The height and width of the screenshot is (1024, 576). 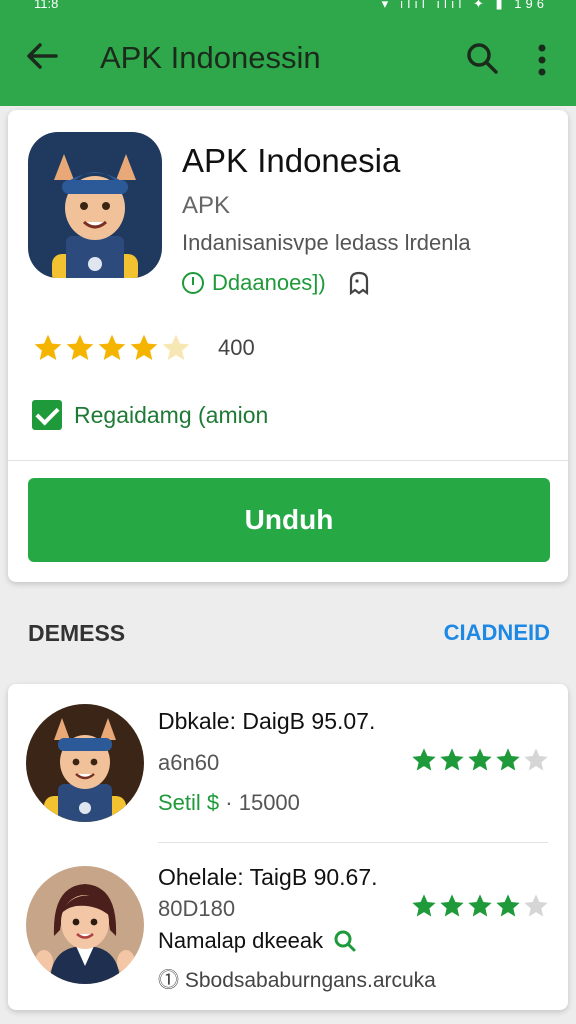 What do you see at coordinates (95, 205) in the screenshot?
I see `app-icon` at bounding box center [95, 205].